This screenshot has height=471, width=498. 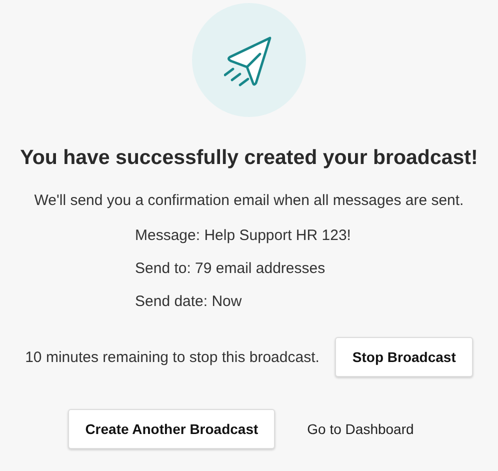 I want to click on success-title: You have successfully created your broadcast!, so click(x=249, y=158).